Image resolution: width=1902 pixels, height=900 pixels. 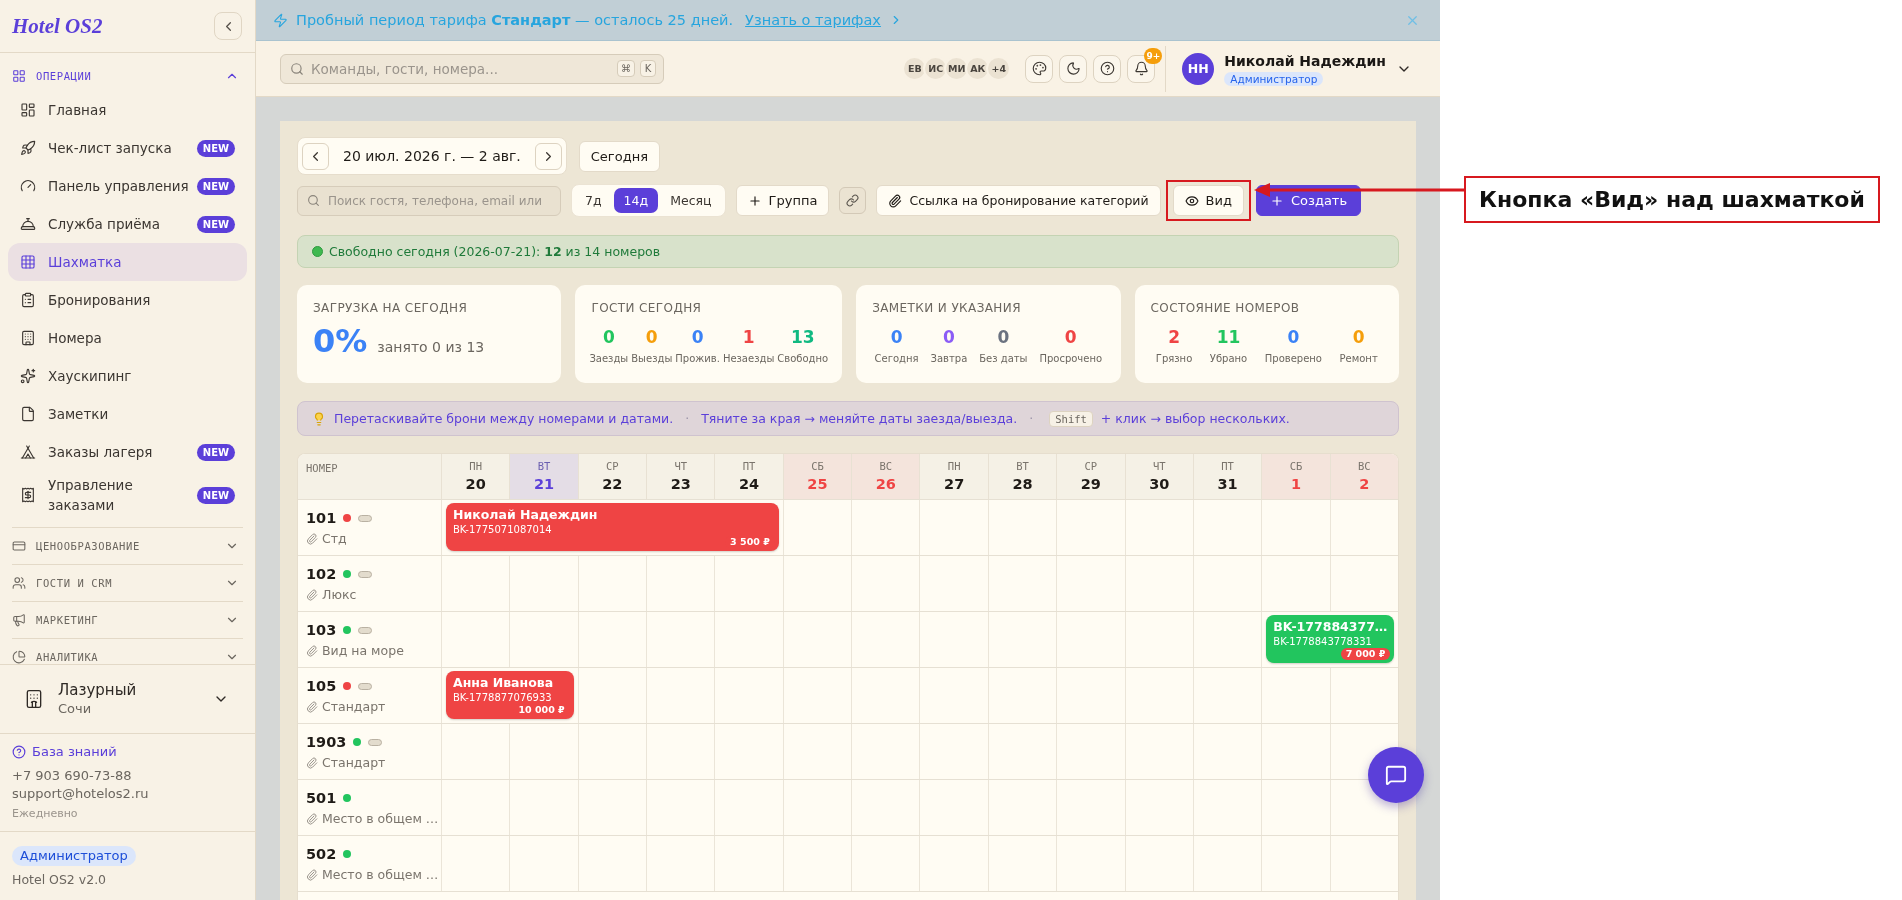 I want to click on knowledge-base-link: База знаний, so click(x=64, y=752).